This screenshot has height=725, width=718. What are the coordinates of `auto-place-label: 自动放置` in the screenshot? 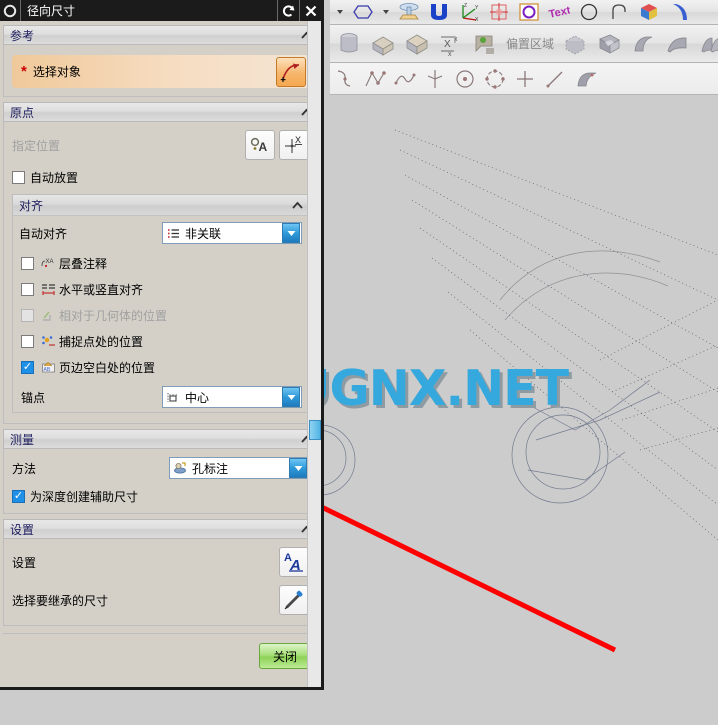 It's located at (54, 177).